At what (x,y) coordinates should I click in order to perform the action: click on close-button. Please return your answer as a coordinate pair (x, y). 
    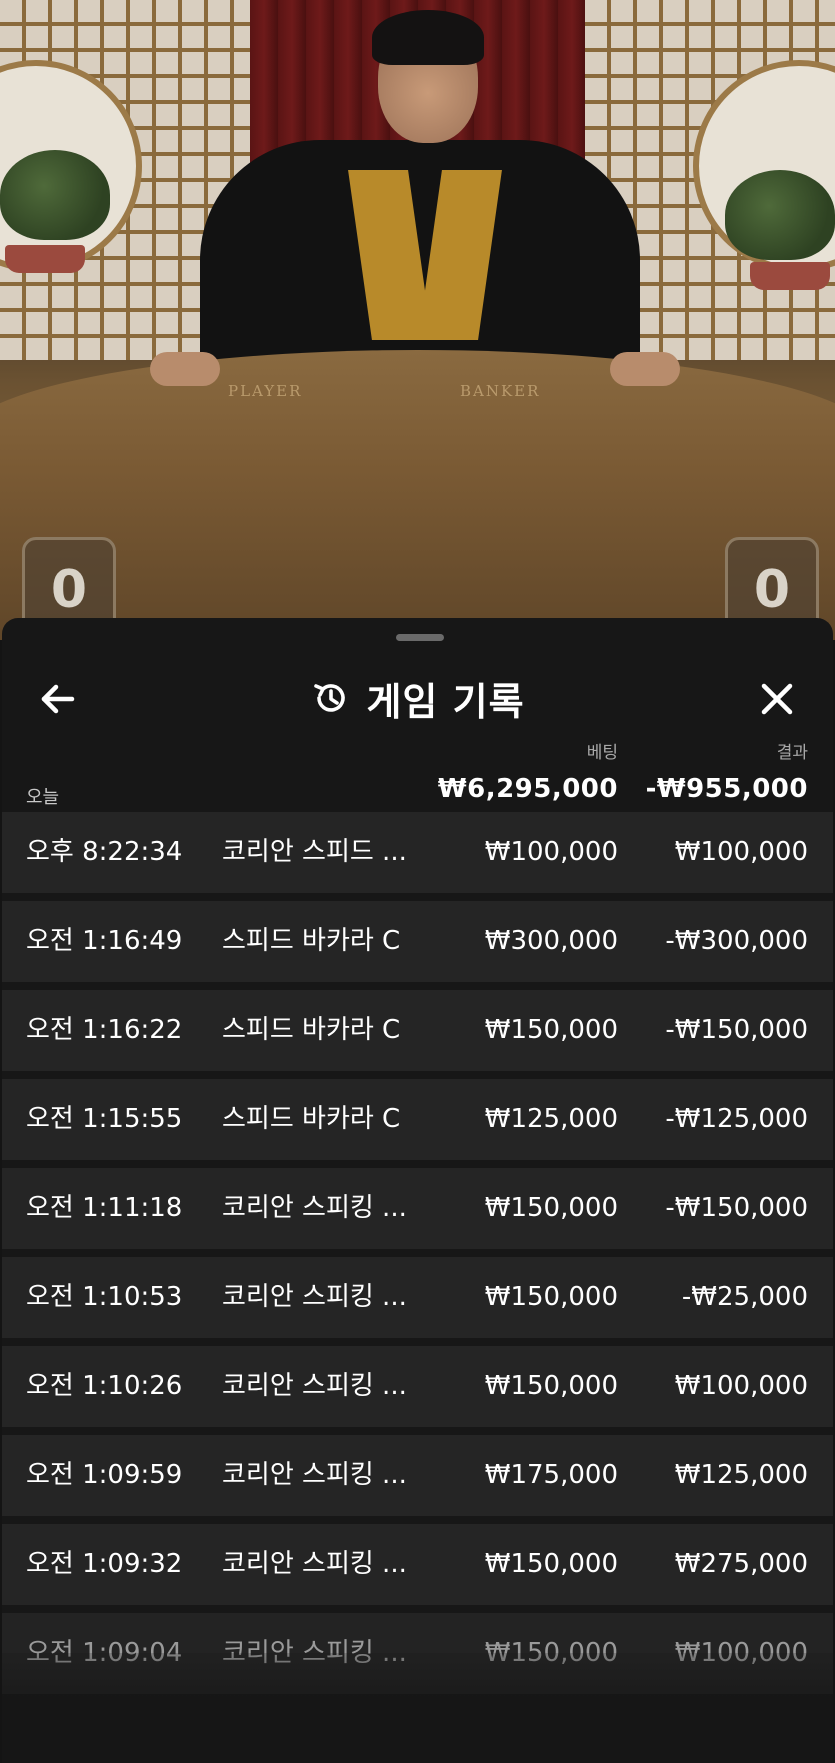
    Looking at the image, I should click on (777, 699).